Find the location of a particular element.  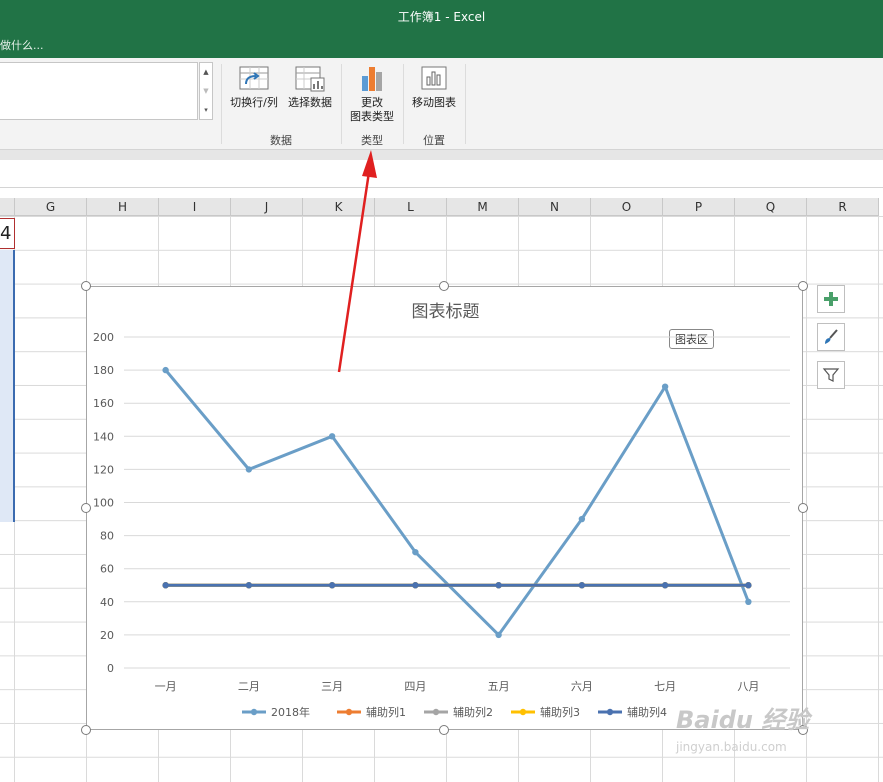

annotation-arrow is located at coordinates (357, 261).